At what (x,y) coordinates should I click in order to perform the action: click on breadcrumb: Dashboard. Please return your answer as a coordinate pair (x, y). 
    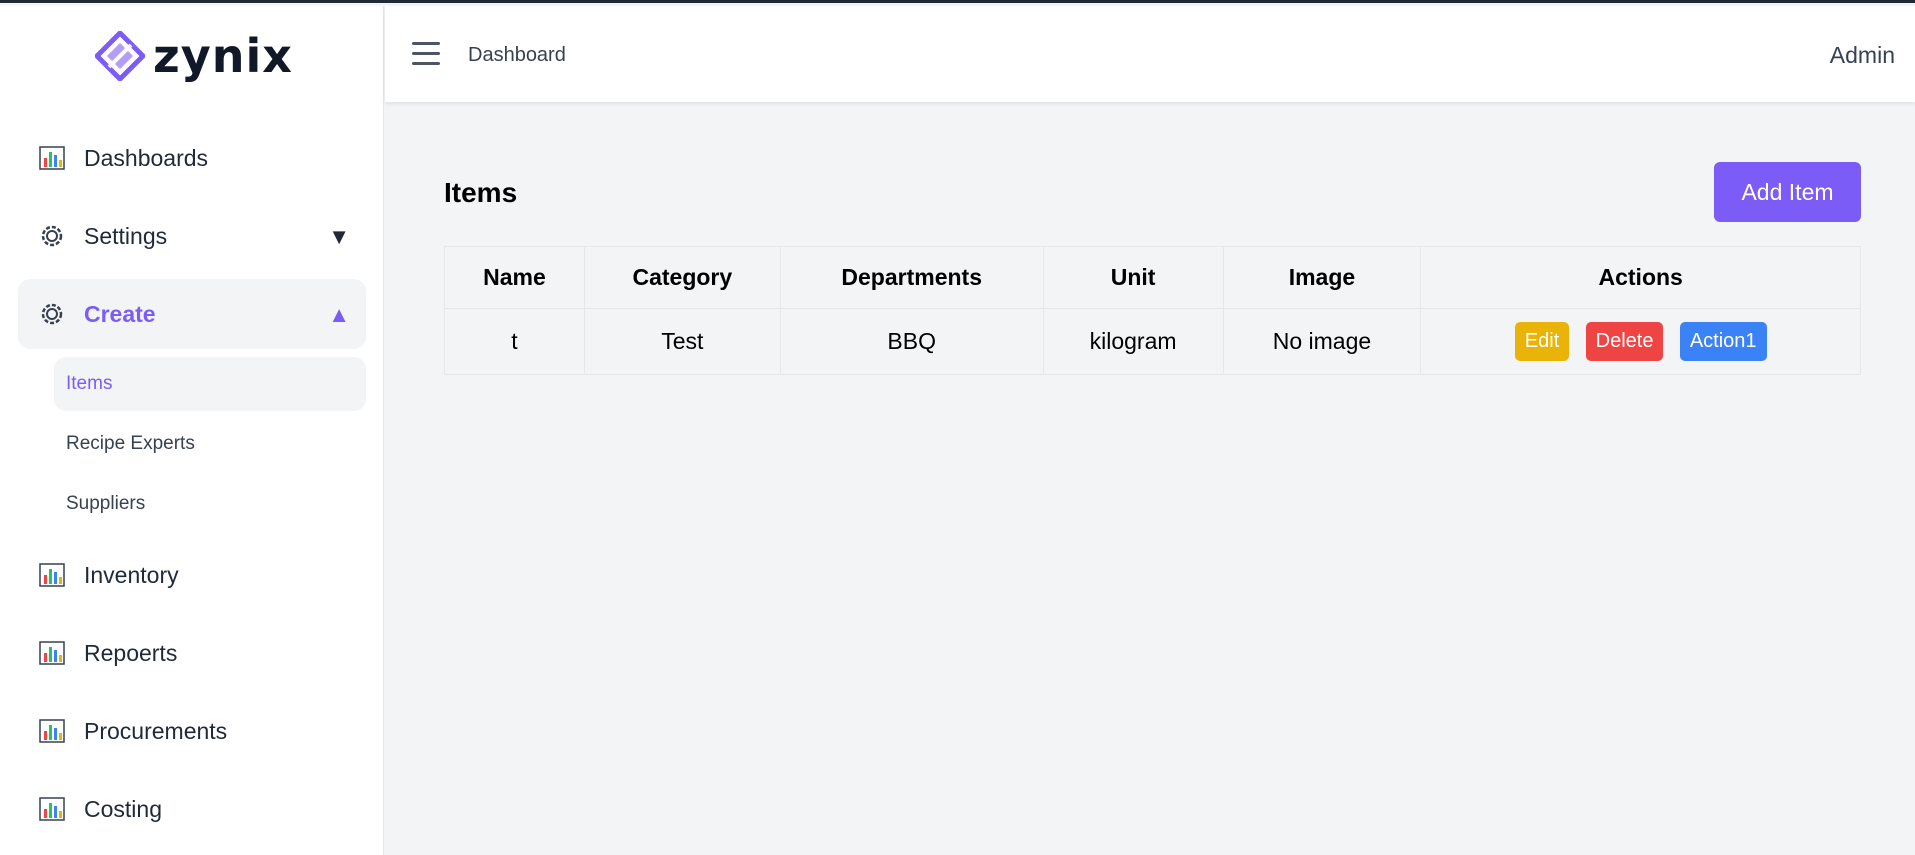
    Looking at the image, I should click on (517, 55).